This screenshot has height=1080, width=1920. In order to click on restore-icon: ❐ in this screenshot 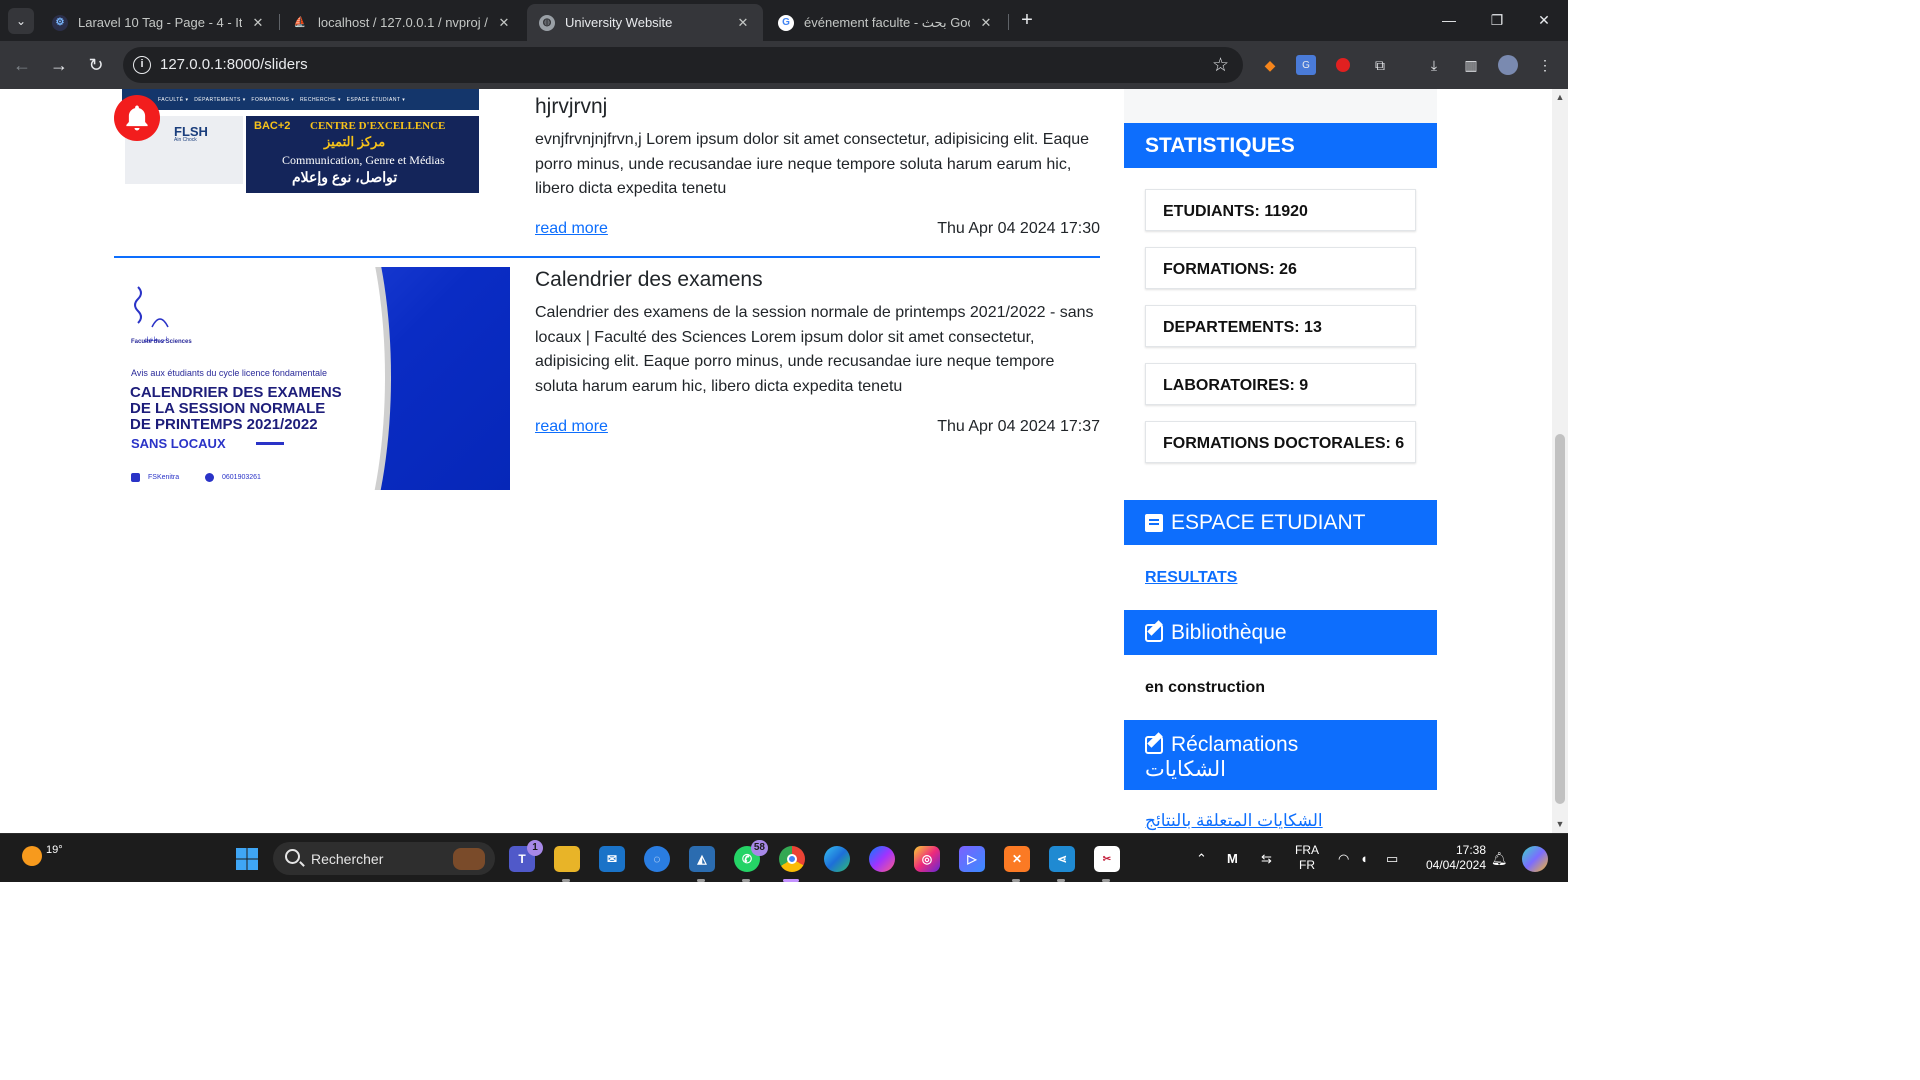, I will do `click(1497, 20)`.